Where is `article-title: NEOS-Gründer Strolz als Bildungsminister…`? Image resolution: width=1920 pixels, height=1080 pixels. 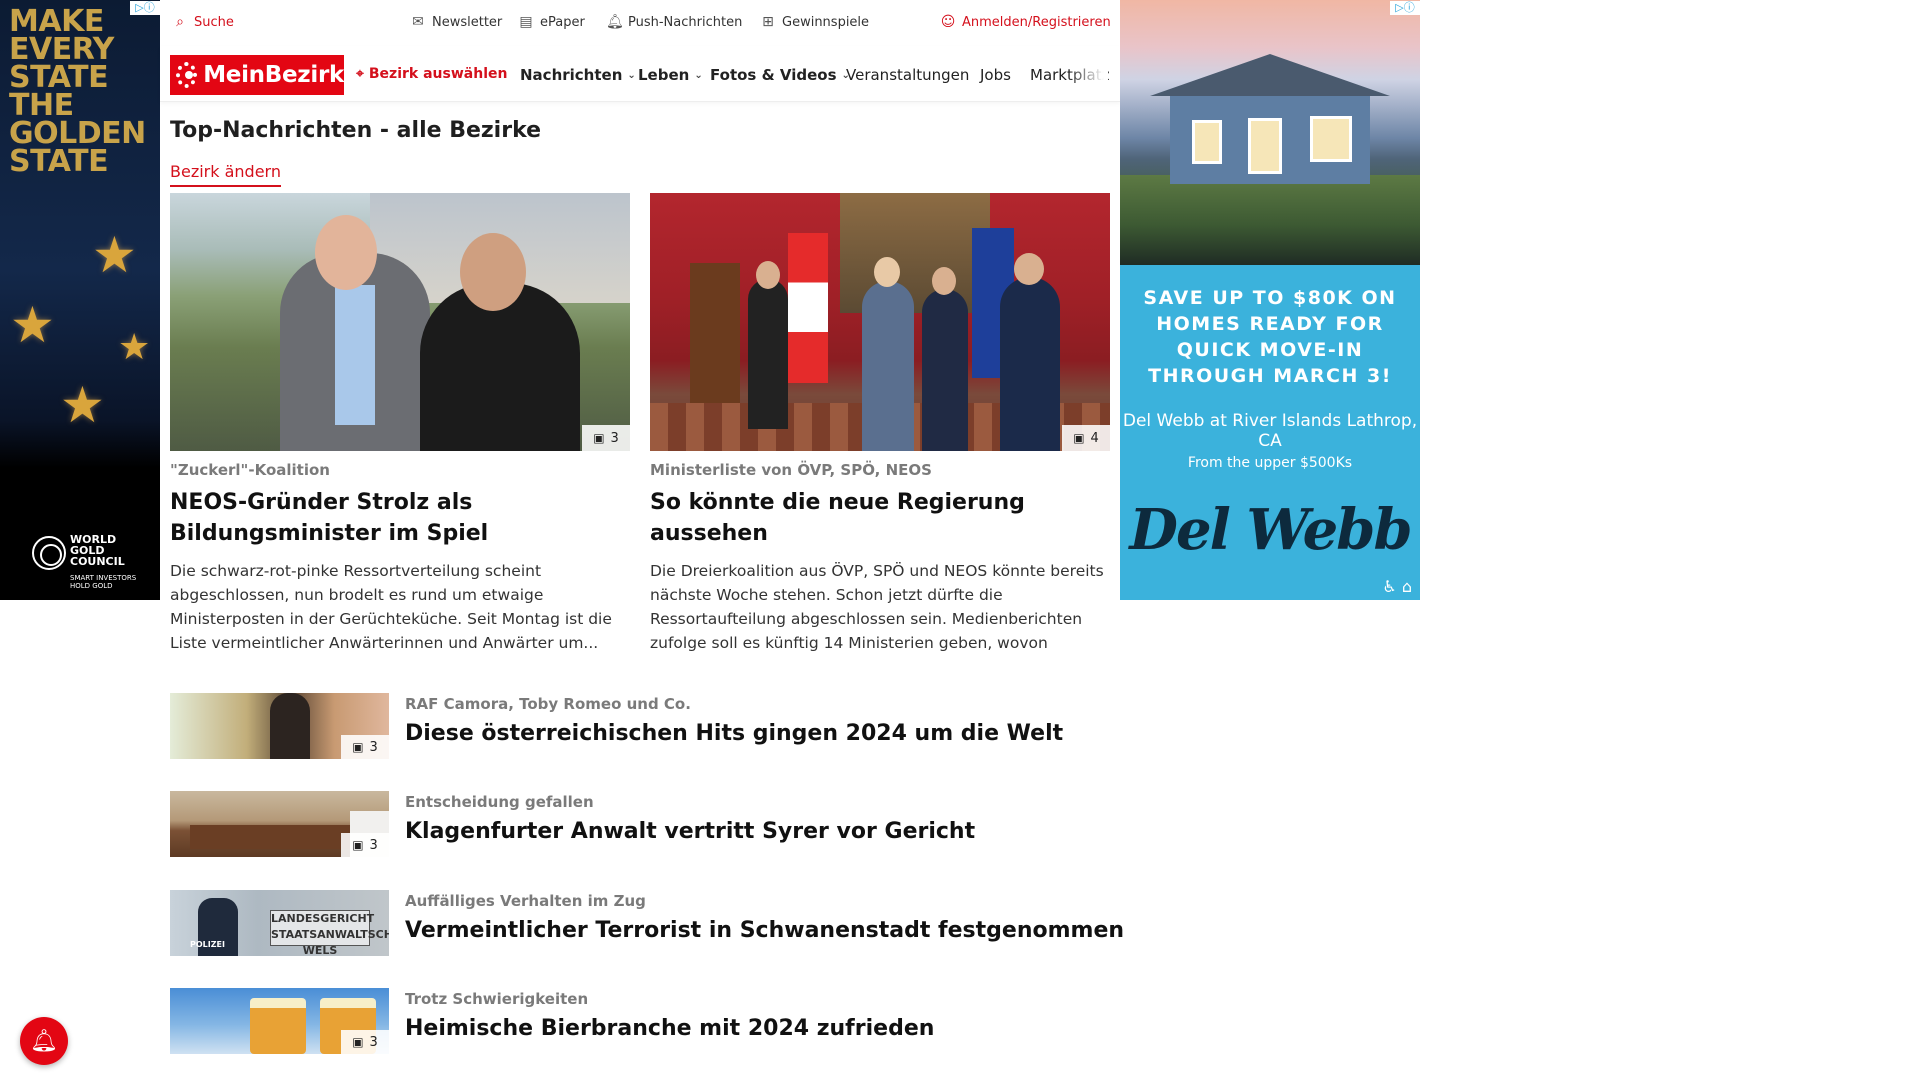
article-title: NEOS-Gründer Strolz als Bildungsminister… is located at coordinates (400, 518).